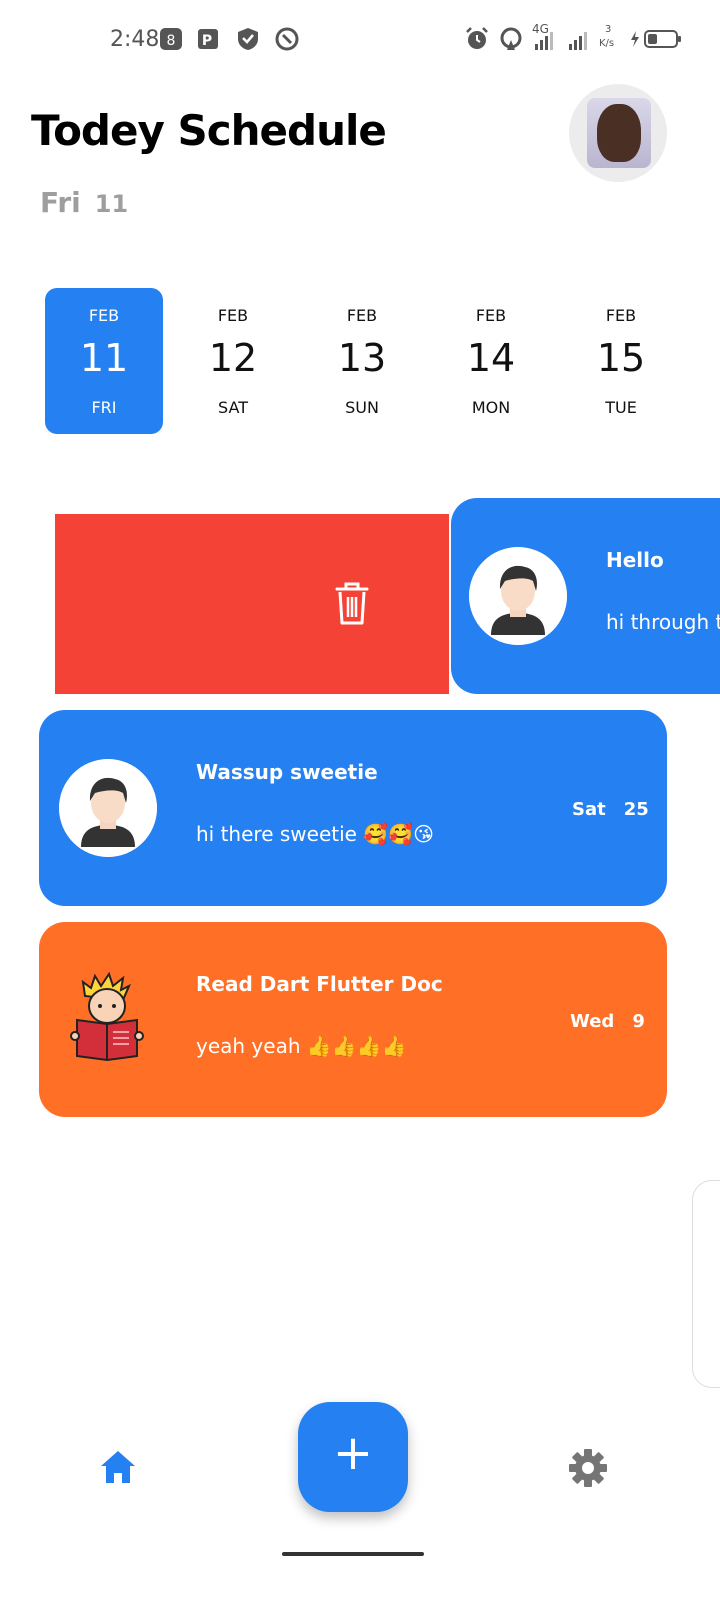 Image resolution: width=720 pixels, height=1600 pixels. Describe the element at coordinates (592, 1021) in the screenshot. I see `task-day: Wed` at that location.